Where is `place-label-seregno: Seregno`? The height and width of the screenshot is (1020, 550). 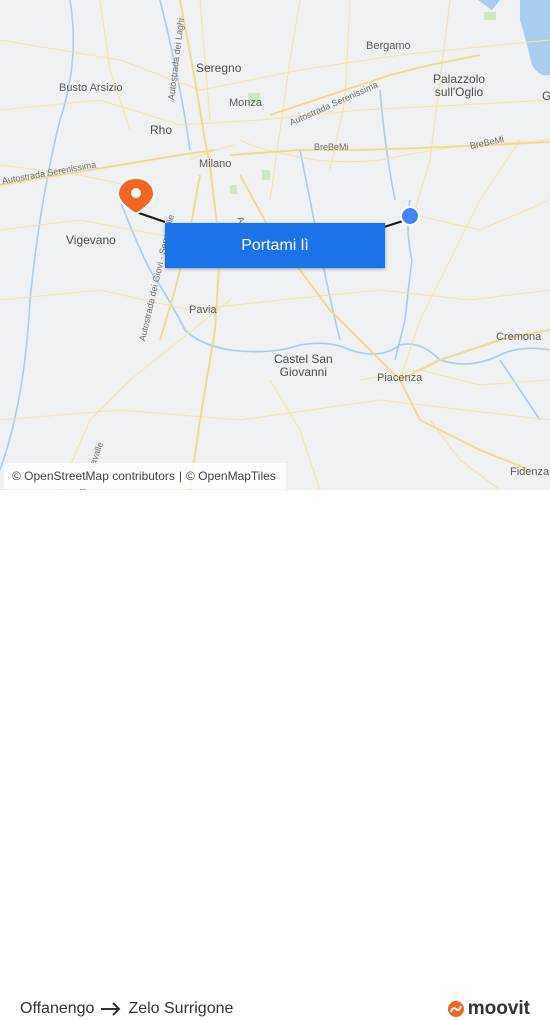 place-label-seregno: Seregno is located at coordinates (219, 68).